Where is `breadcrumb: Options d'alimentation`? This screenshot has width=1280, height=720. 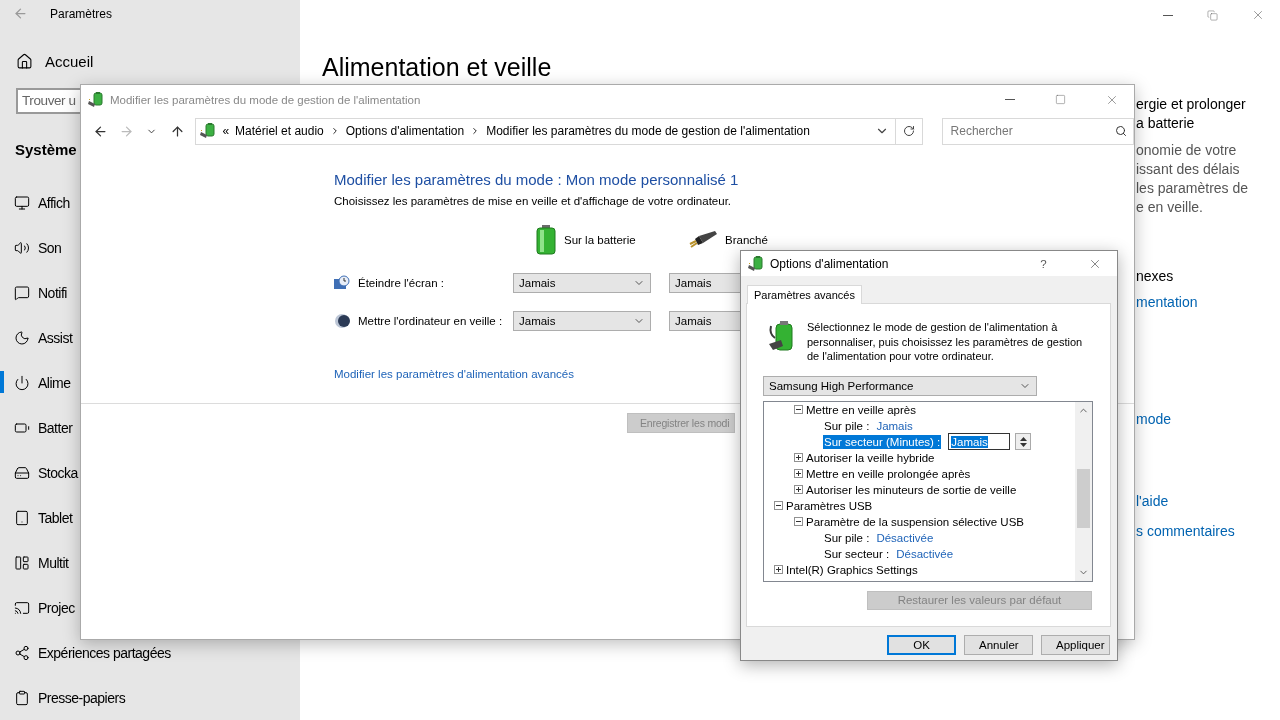
breadcrumb: Options d'alimentation is located at coordinates (405, 131).